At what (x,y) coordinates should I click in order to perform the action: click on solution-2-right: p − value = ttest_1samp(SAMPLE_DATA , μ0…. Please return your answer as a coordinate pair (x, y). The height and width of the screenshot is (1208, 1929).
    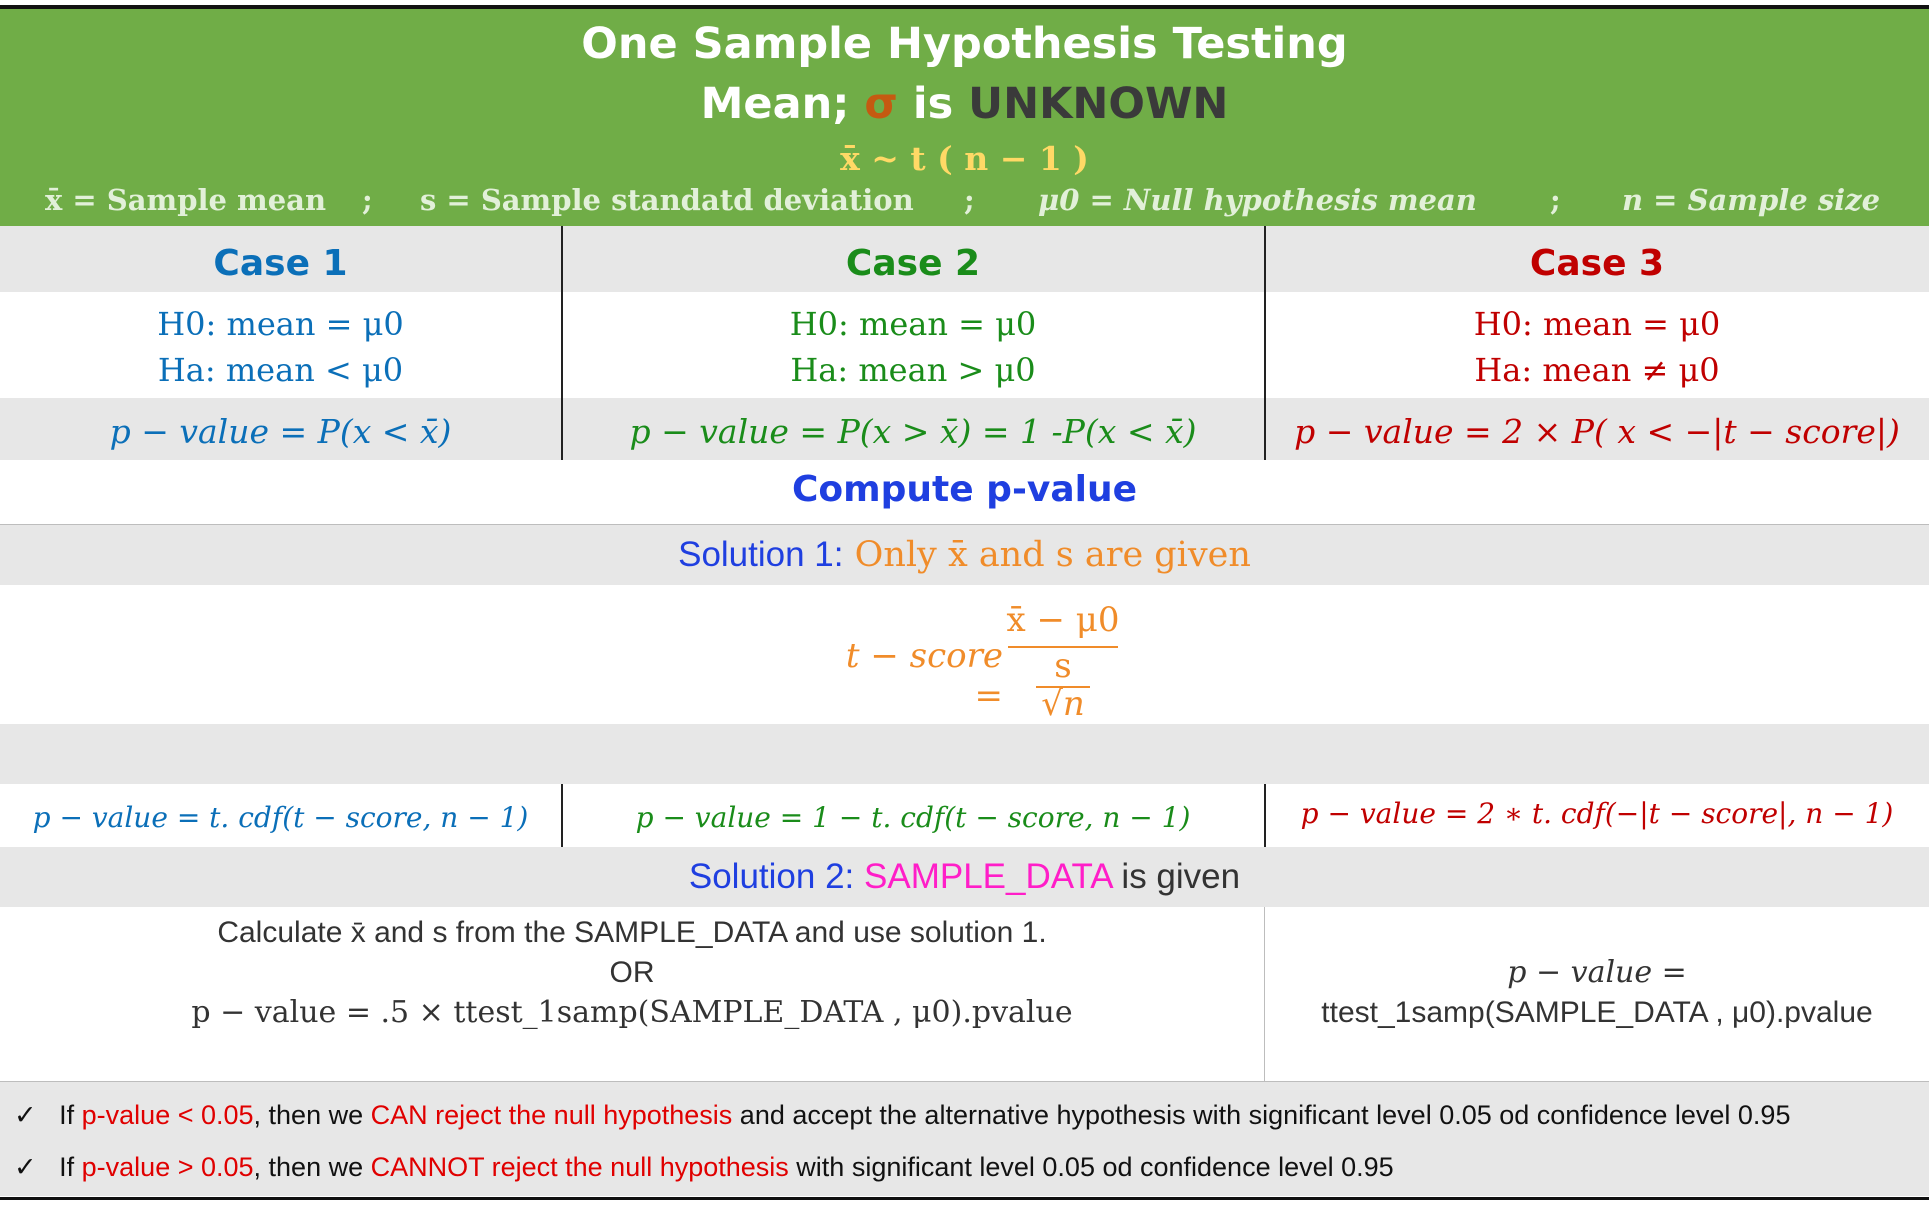
    Looking at the image, I should click on (1597, 993).